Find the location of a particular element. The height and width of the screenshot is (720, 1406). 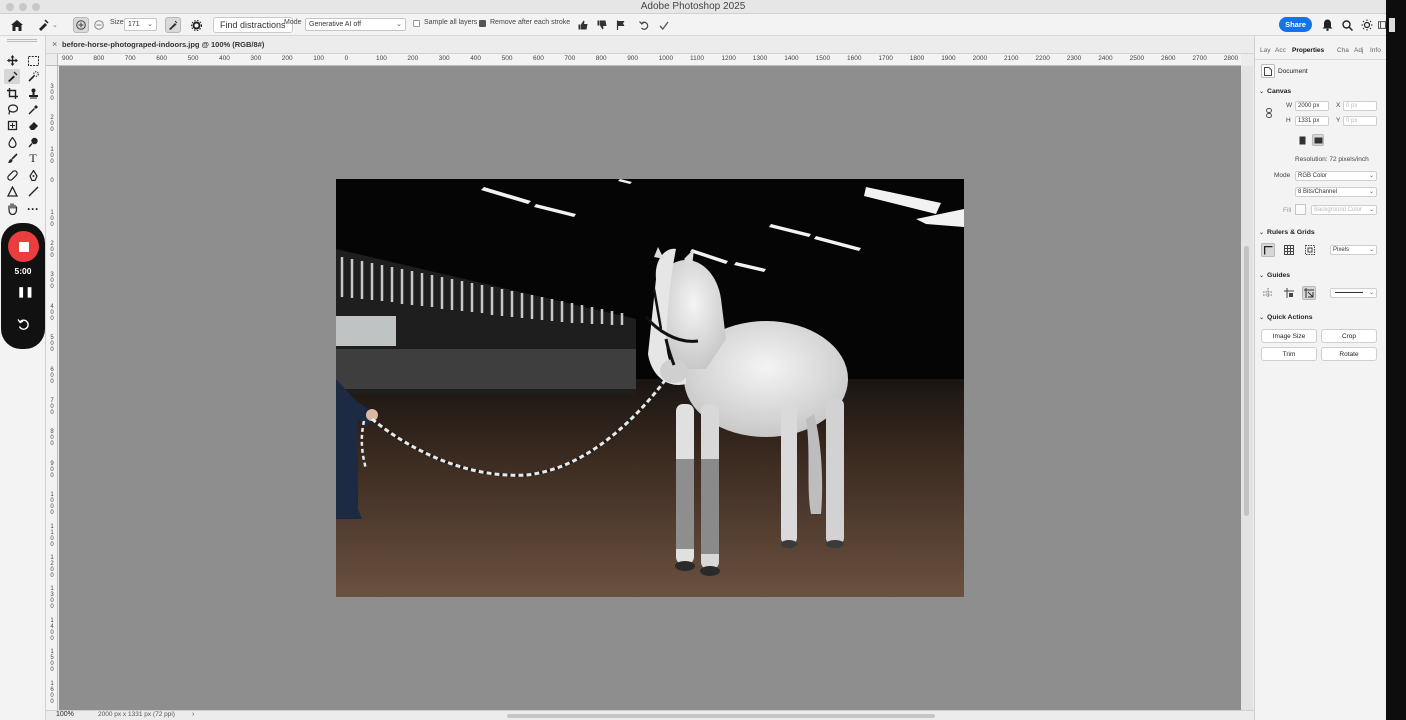

color-mode-select: RGB Color ⌄ is located at coordinates (1336, 176).